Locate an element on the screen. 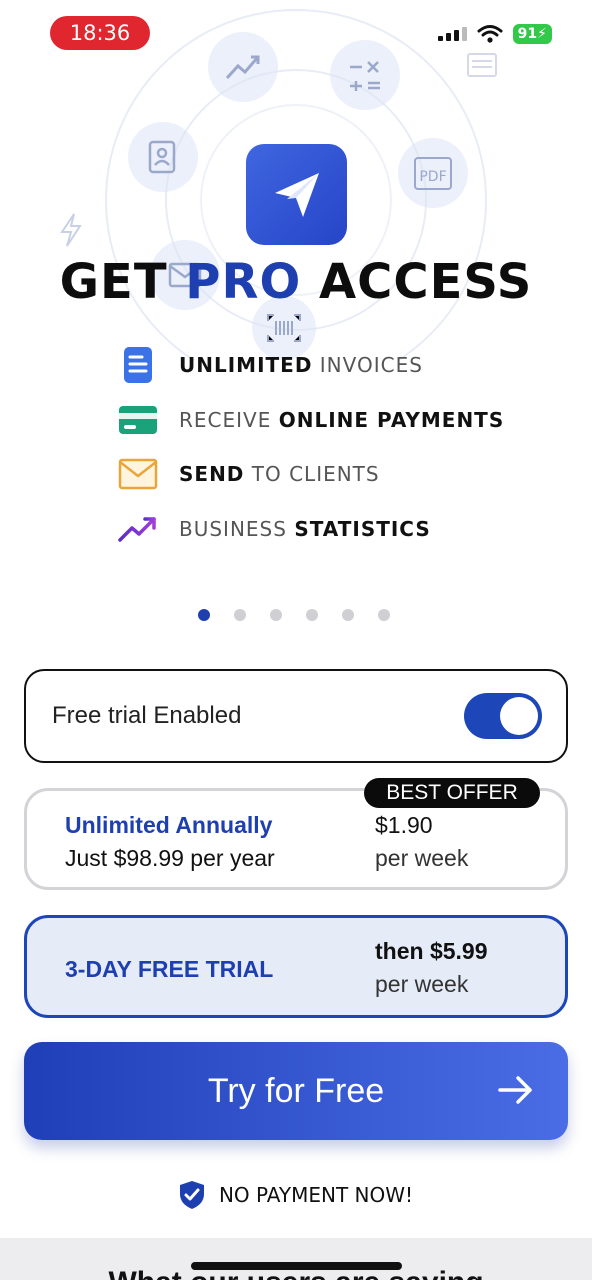  lightning-icon is located at coordinates (71, 230).